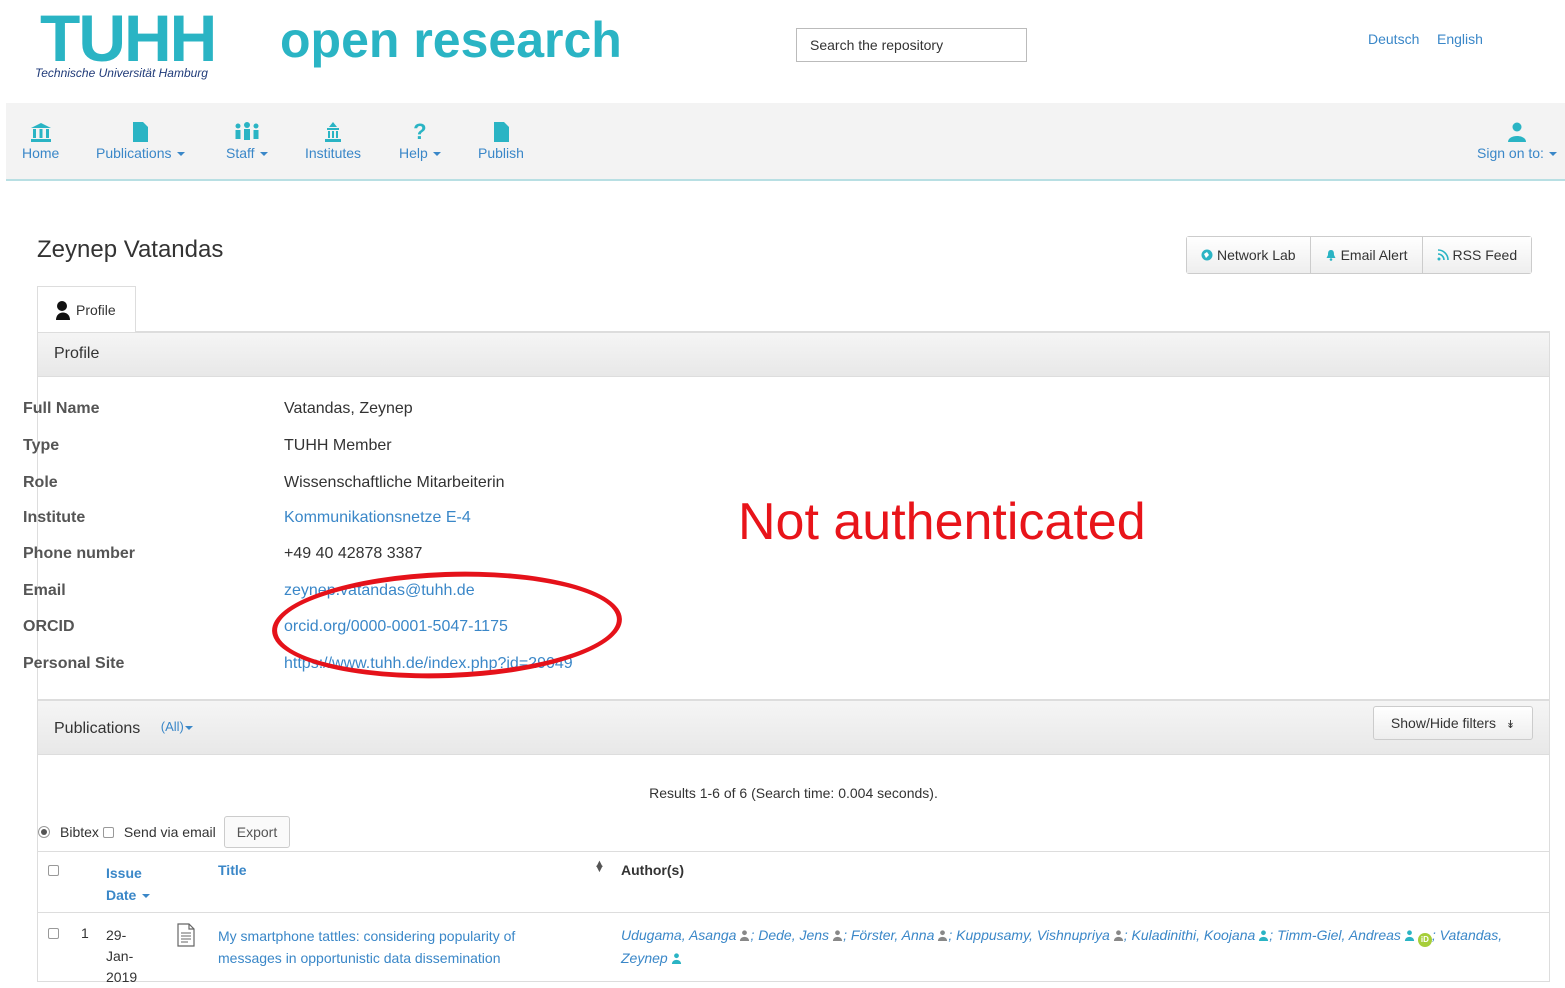 Image resolution: width=1565 pixels, height=988 pixels. What do you see at coordinates (338, 445) in the screenshot?
I see `type-value: TUHH Member` at bounding box center [338, 445].